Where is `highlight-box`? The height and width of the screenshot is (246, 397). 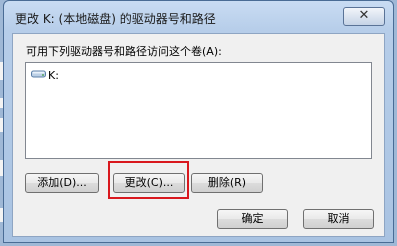
highlight-box is located at coordinates (148, 180).